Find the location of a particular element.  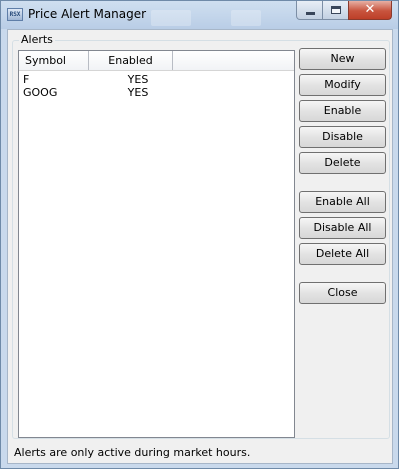

window-title: Price Alert Manager is located at coordinates (87, 14).